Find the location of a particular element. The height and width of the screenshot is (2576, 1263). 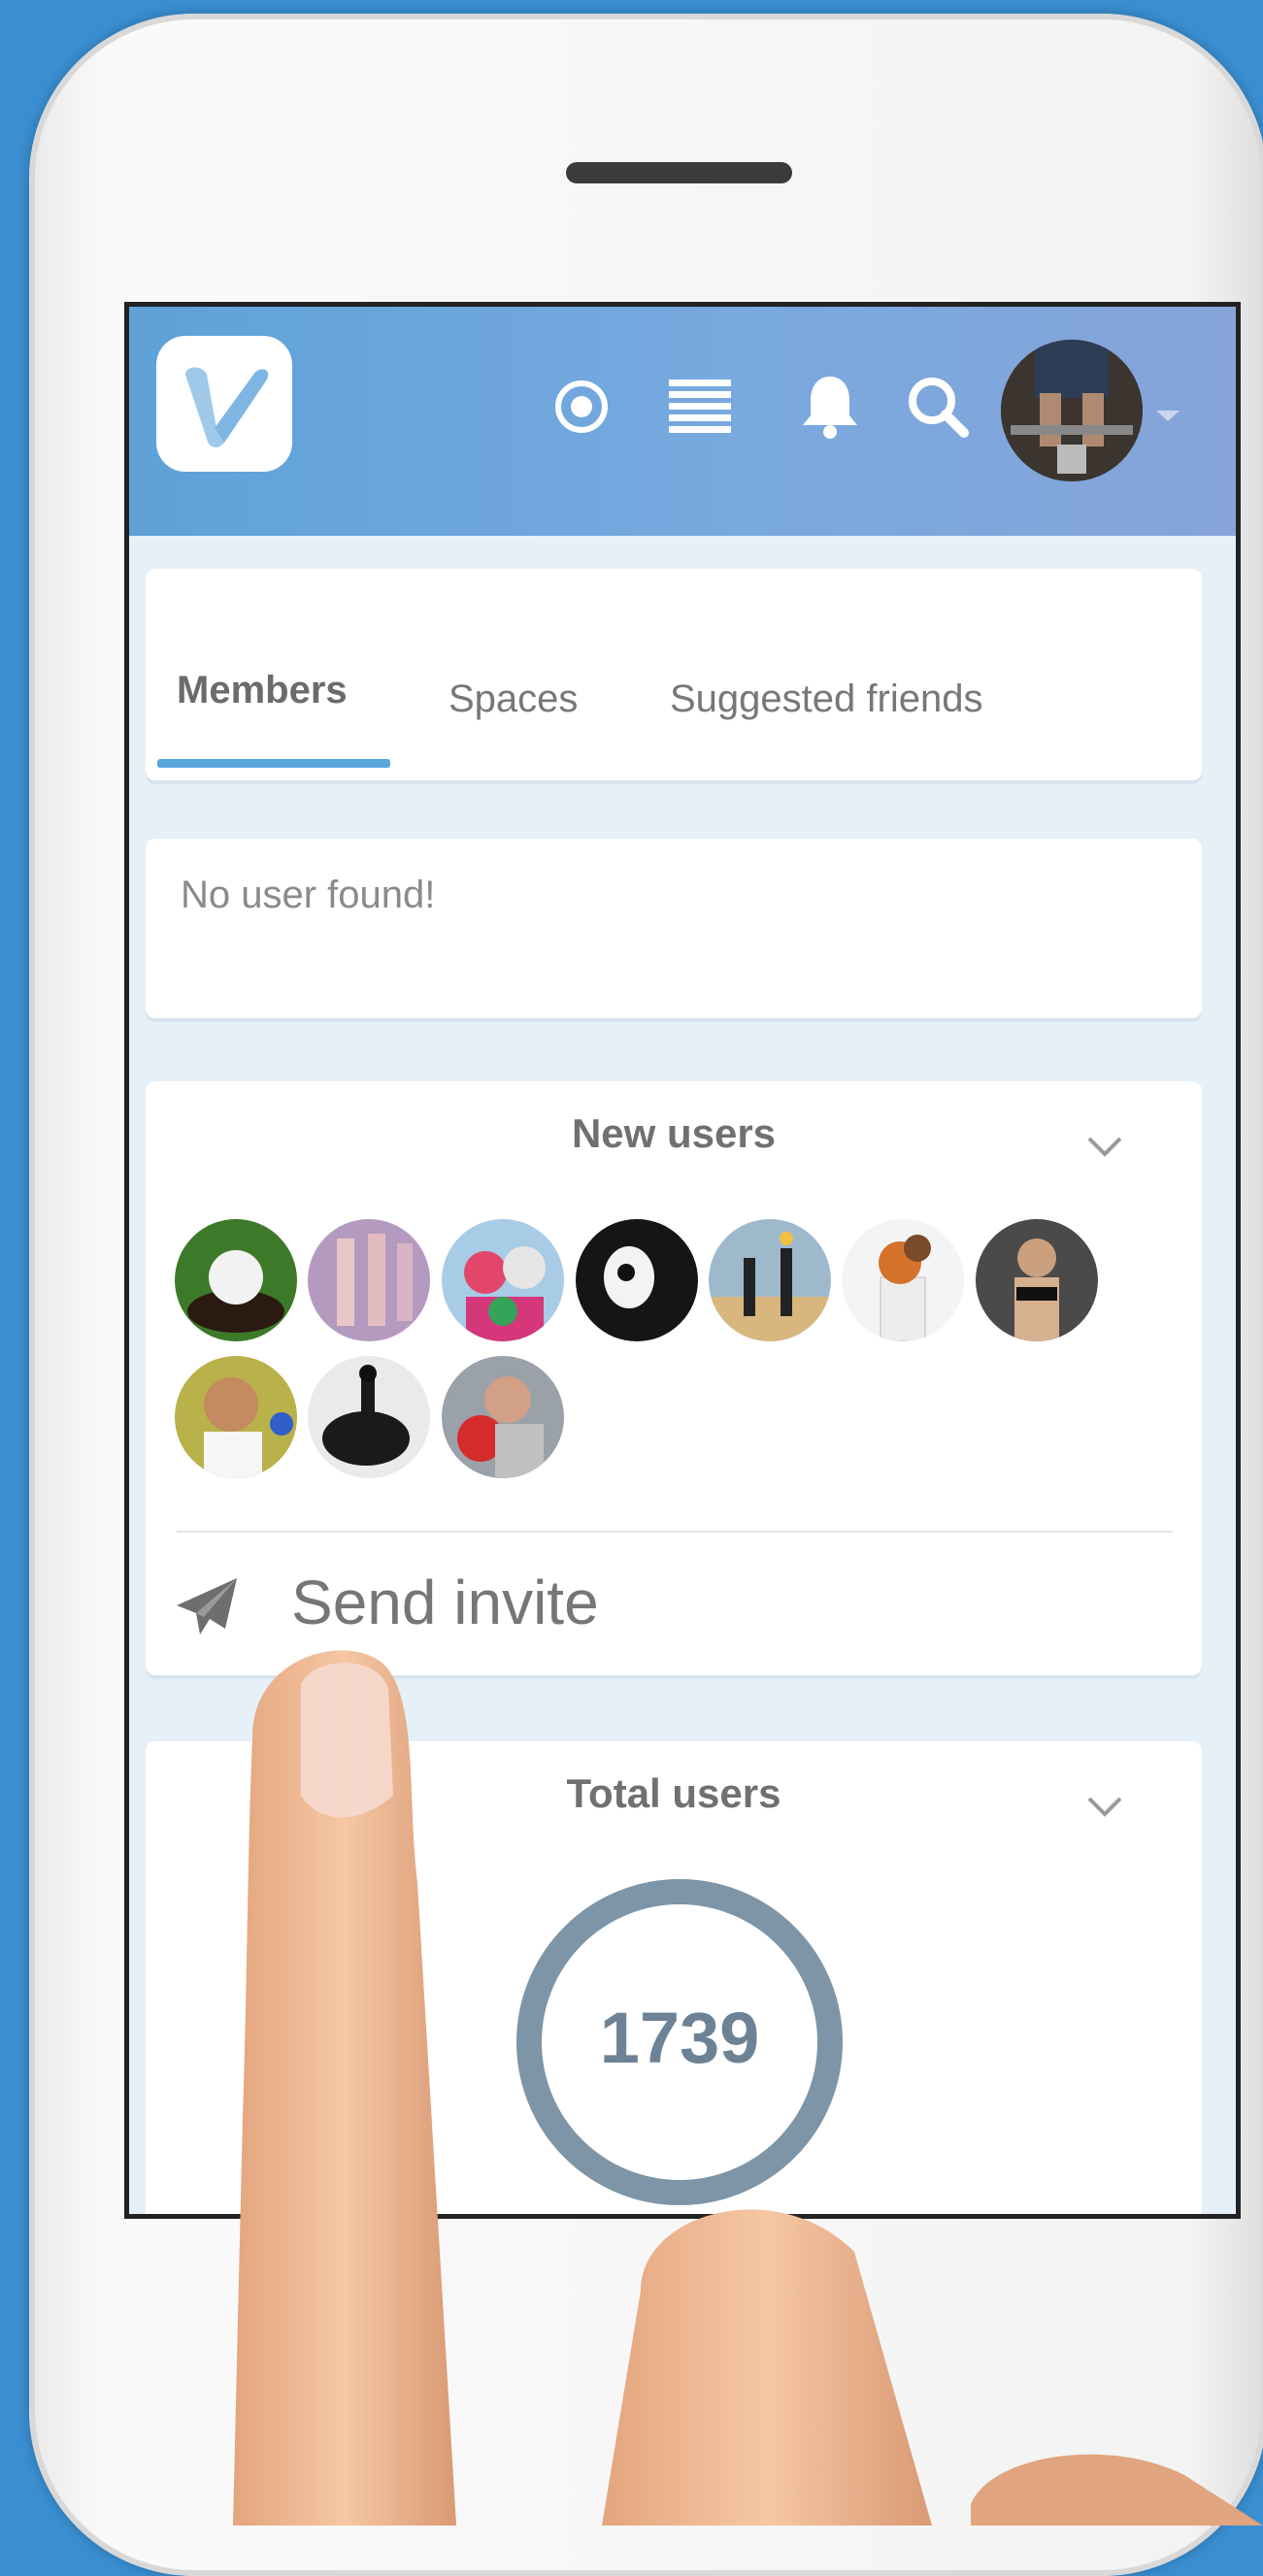

send-invite-button: Send invite is located at coordinates (445, 1602).